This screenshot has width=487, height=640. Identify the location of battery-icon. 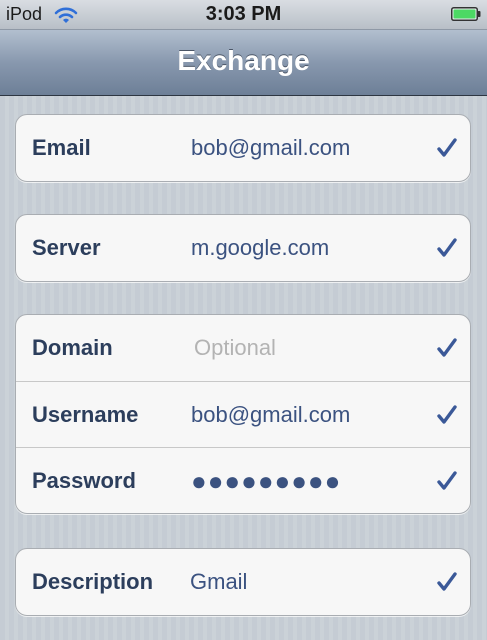
(466, 14).